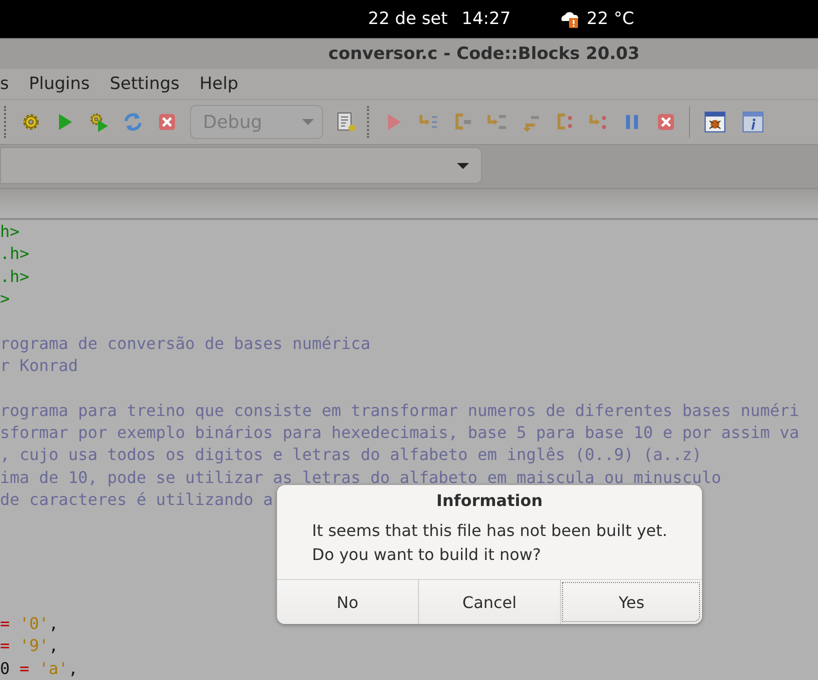 The width and height of the screenshot is (818, 680). I want to click on code-token: 0, so click(5, 668).